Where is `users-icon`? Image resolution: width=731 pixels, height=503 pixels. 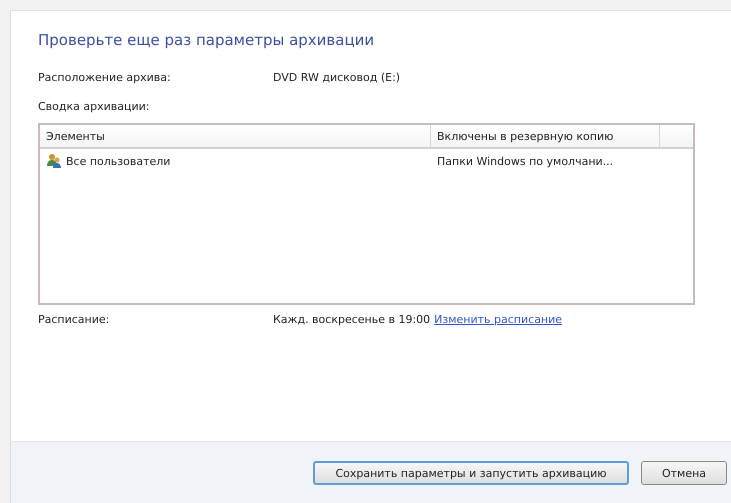 users-icon is located at coordinates (54, 161).